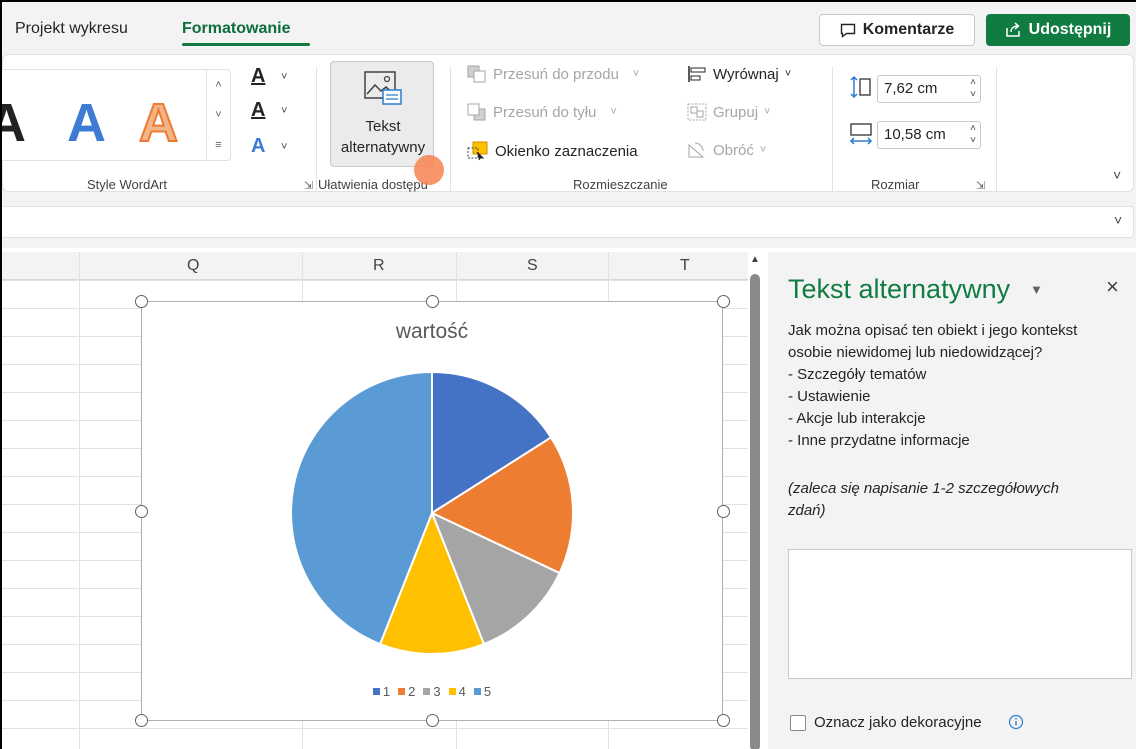 The width and height of the screenshot is (1136, 749). What do you see at coordinates (532, 266) in the screenshot?
I see `column-header-s: S` at bounding box center [532, 266].